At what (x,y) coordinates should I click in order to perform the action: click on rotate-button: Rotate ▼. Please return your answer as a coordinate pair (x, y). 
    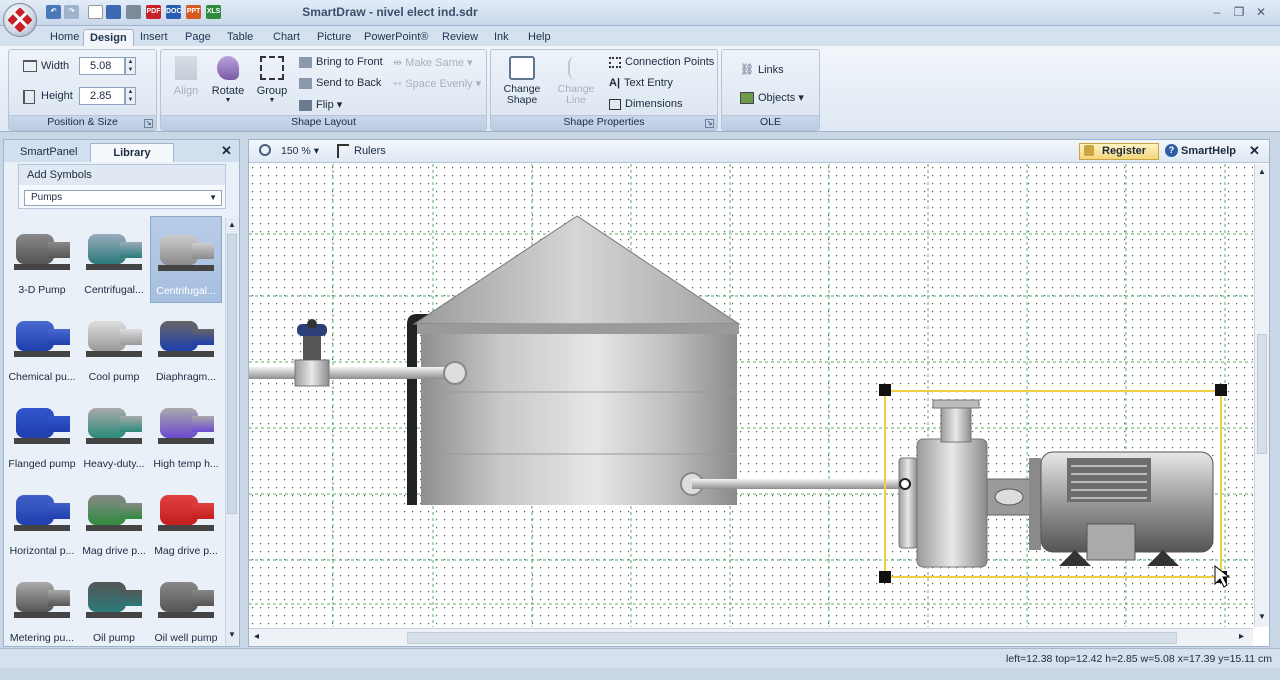
    Looking at the image, I should click on (228, 80).